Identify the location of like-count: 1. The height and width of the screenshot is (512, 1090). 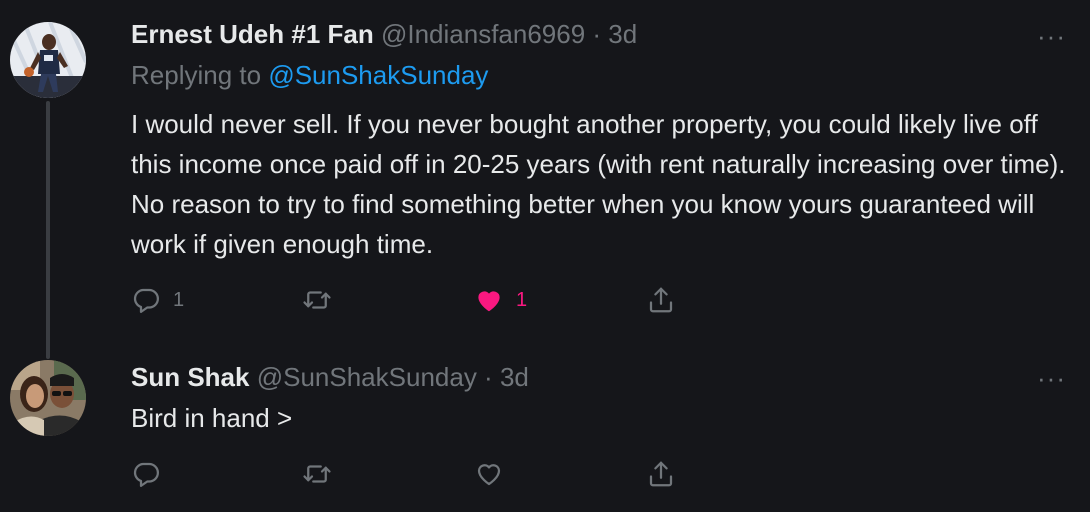
(522, 299).